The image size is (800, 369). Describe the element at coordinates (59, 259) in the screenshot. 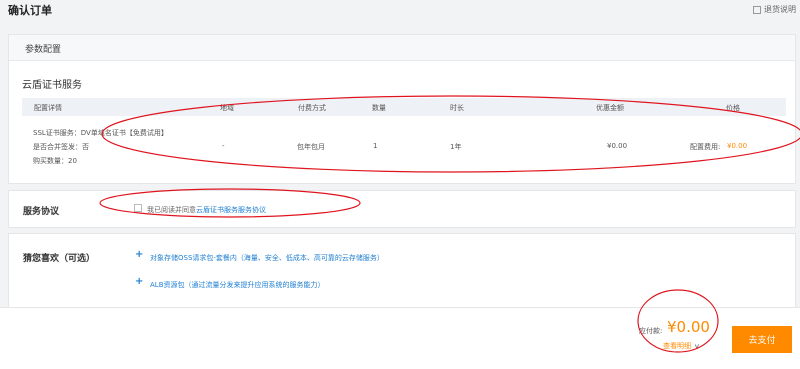

I see `recommend-title: 猜您喜欢（可选）` at that location.